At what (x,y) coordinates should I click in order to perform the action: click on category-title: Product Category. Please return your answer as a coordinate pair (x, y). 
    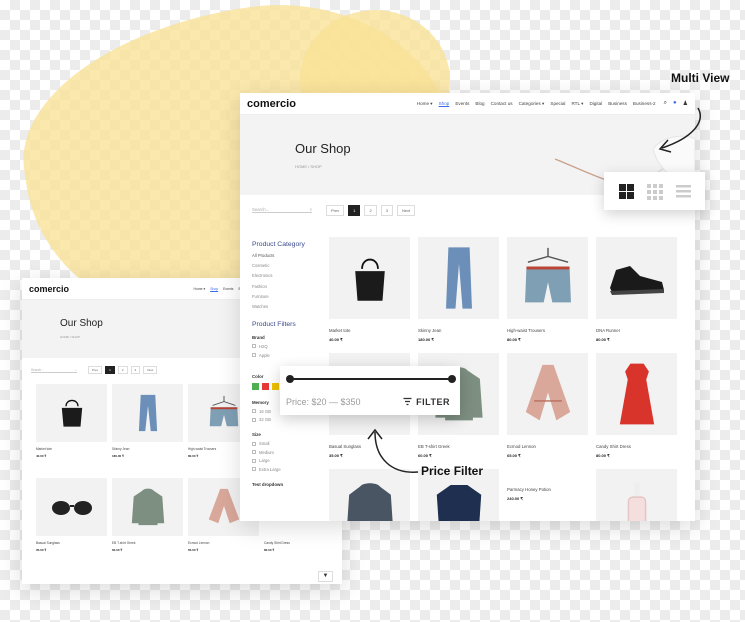
    Looking at the image, I should click on (278, 244).